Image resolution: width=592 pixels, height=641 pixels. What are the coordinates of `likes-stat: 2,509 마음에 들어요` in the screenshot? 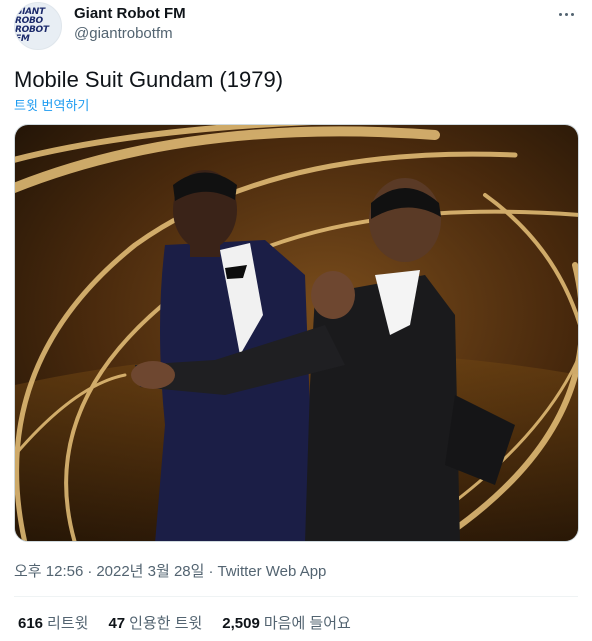 It's located at (286, 622).